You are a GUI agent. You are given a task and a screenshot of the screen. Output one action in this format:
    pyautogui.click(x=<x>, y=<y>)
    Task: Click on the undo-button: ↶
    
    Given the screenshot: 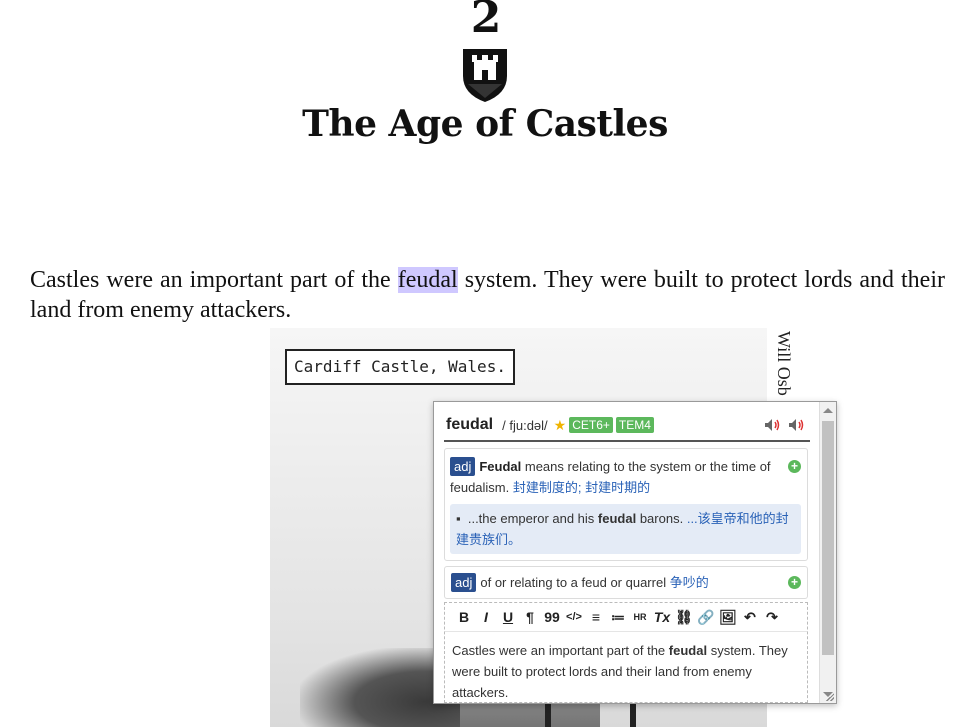 What is the action you would take?
    pyautogui.click(x=750, y=617)
    